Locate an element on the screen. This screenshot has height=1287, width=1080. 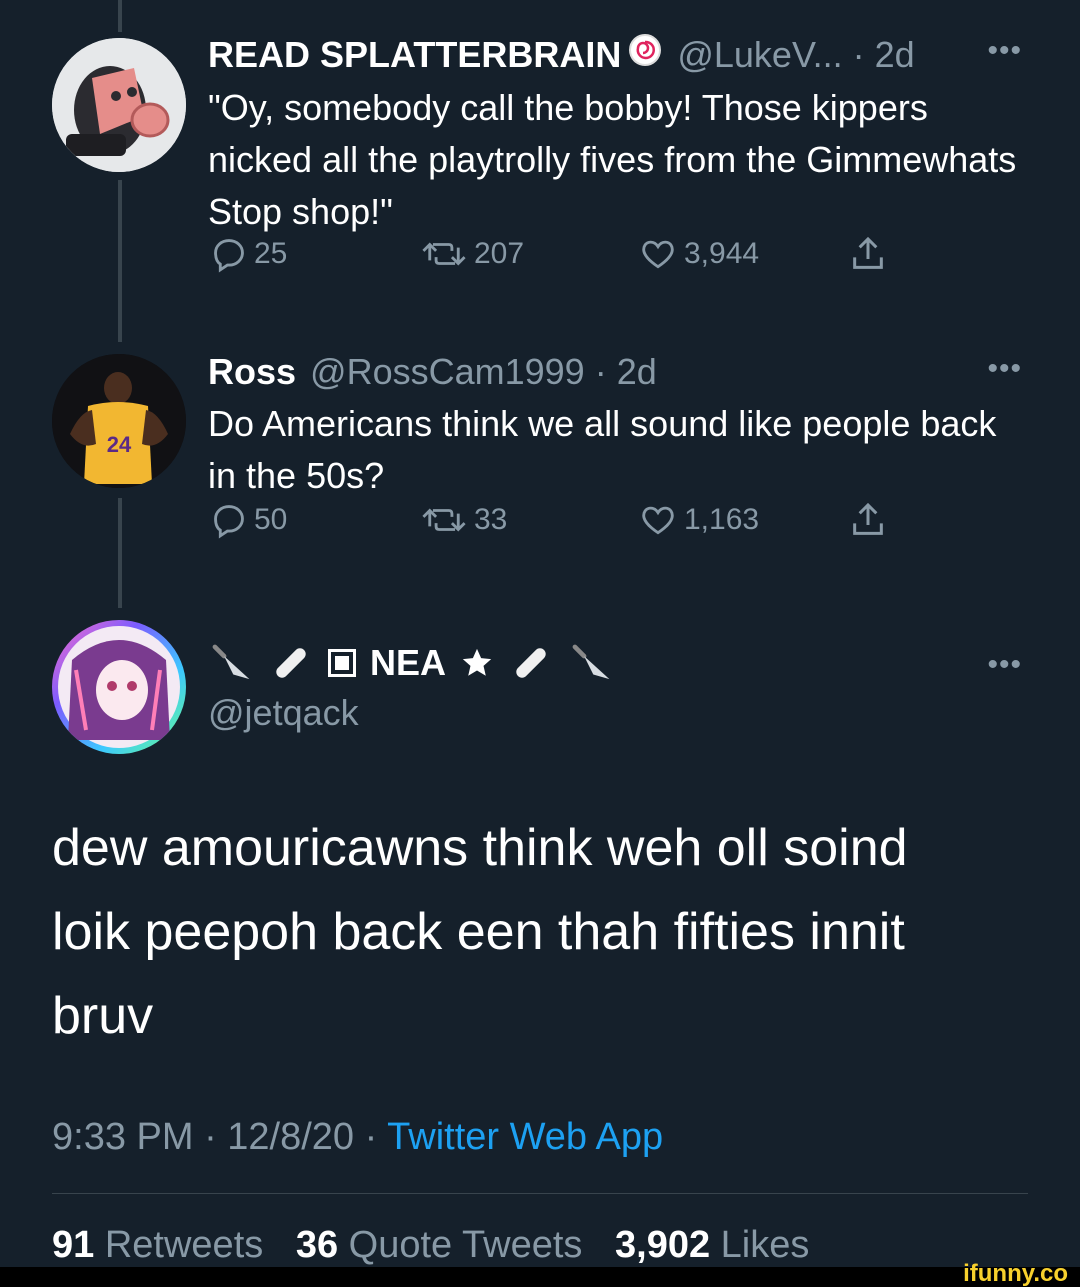
timestamp: 9:33 PM · 12/8/20 · is located at coordinates (219, 1137).